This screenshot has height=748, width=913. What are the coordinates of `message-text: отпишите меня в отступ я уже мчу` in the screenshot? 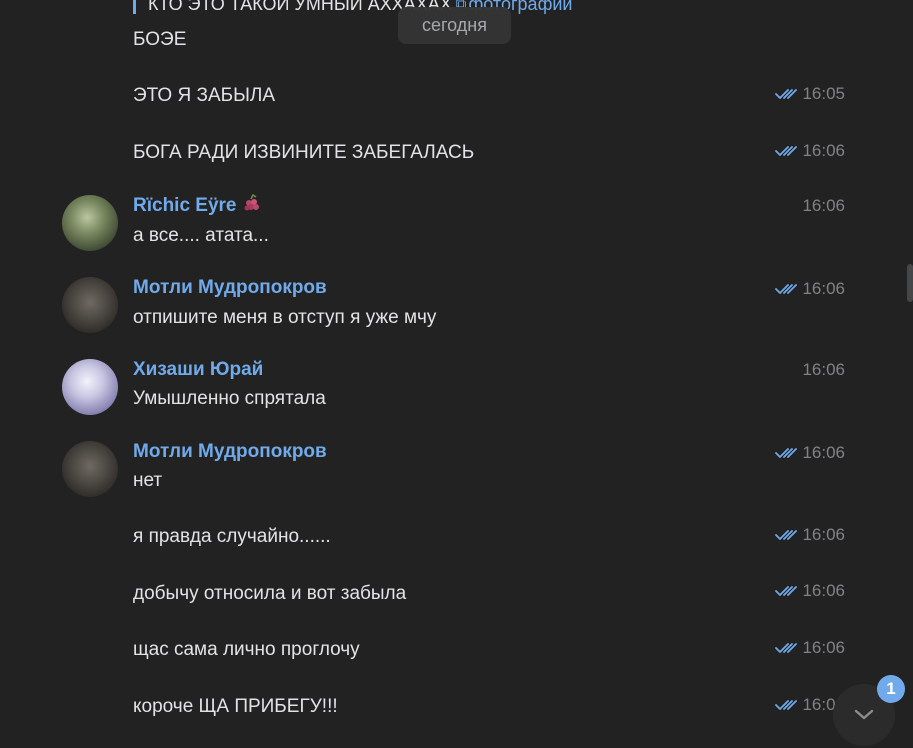 It's located at (285, 317).